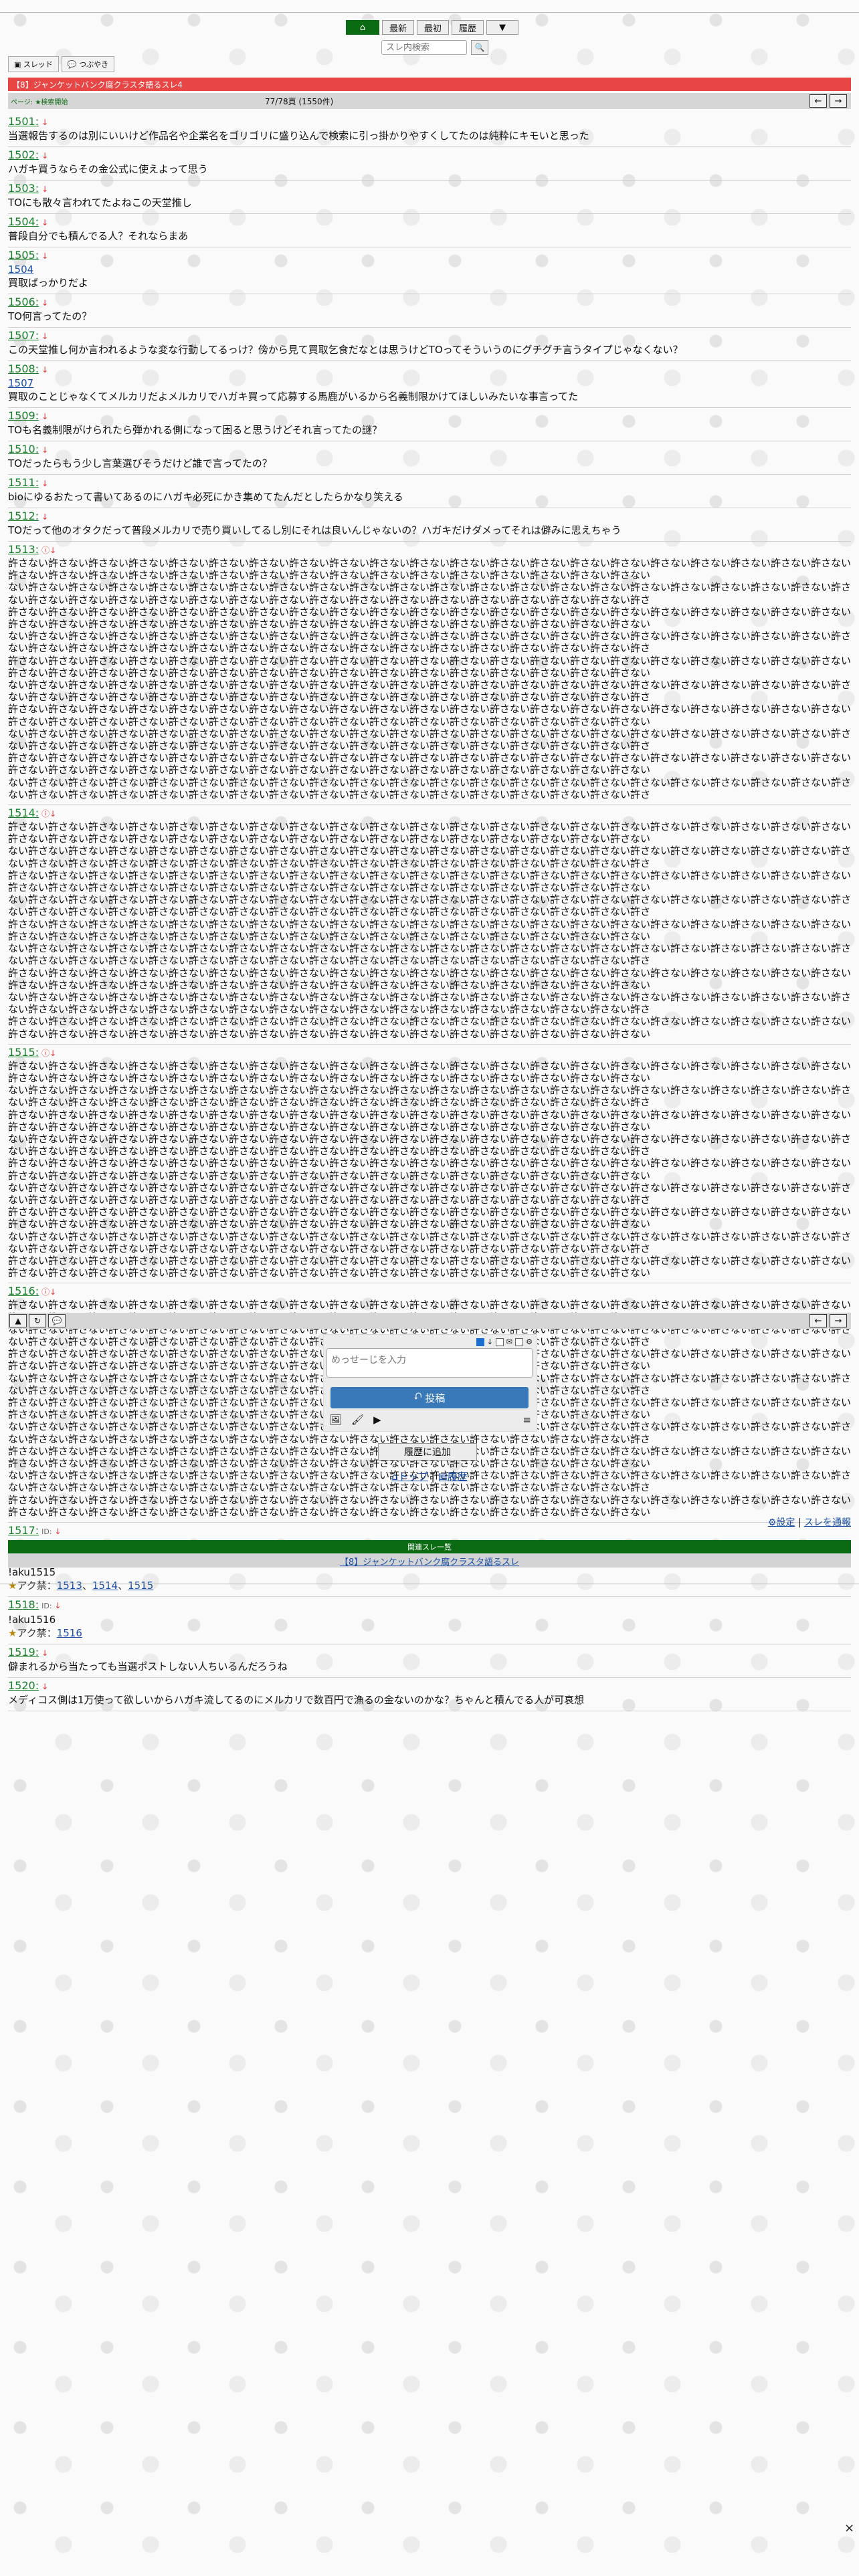 The image size is (859, 2576). I want to click on reload-icon: ↻, so click(37, 1320).